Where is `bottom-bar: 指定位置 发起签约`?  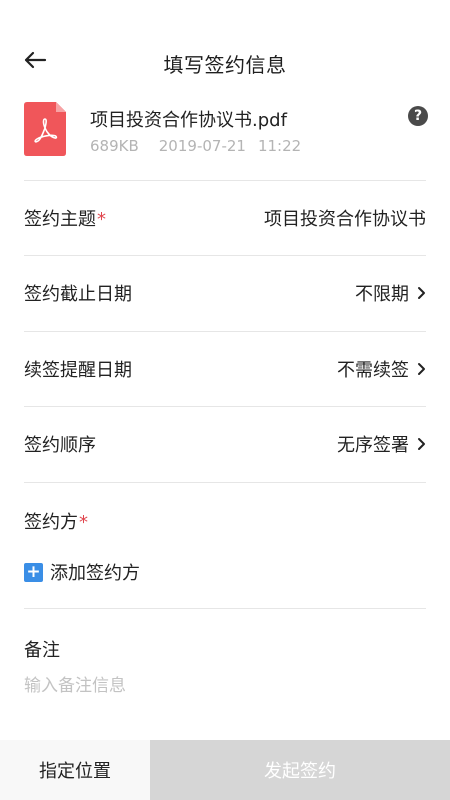
bottom-bar: 指定位置 发起签约 is located at coordinates (225, 770).